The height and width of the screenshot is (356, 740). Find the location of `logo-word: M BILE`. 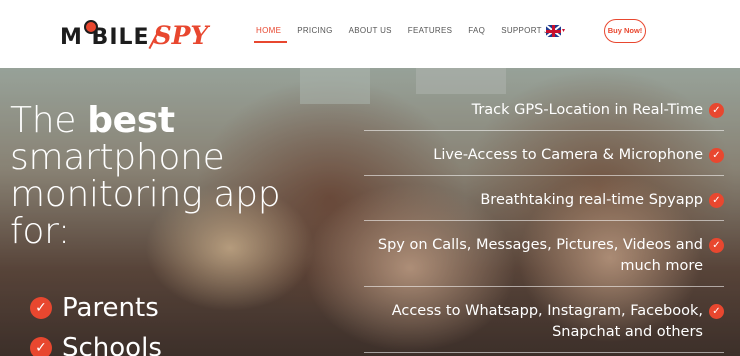

logo-word: M BILE is located at coordinates (105, 37).